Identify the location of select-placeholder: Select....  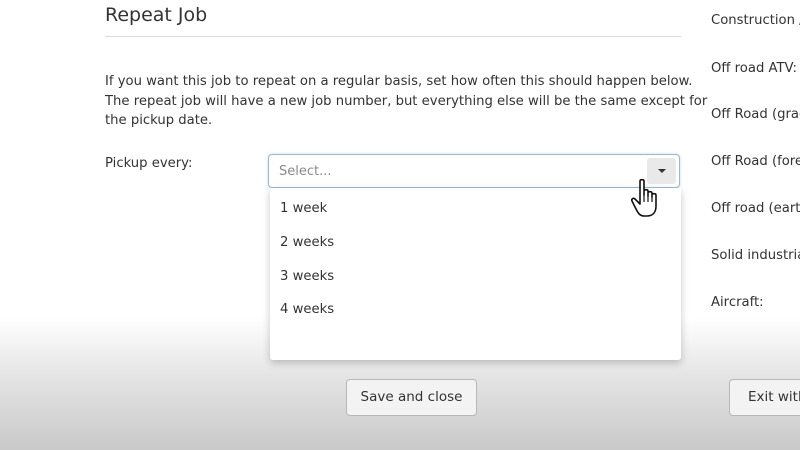
(305, 171).